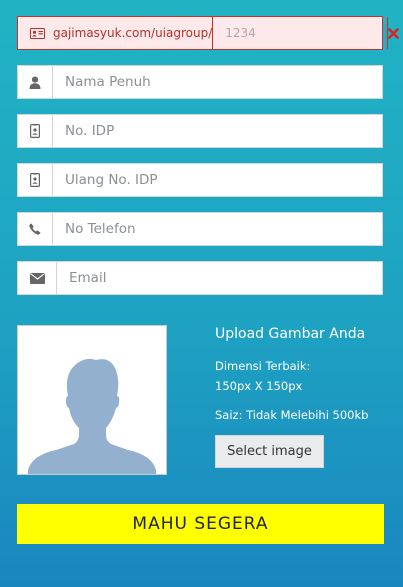 Image resolution: width=403 pixels, height=587 pixels. I want to click on idp-repeat-field, so click(200, 180).